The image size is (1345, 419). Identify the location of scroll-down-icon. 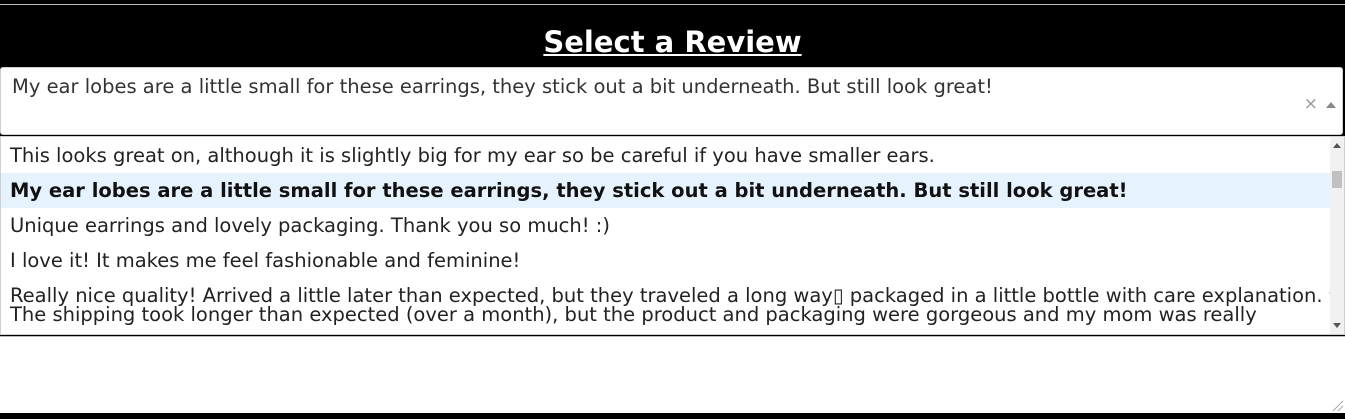
(1337, 325).